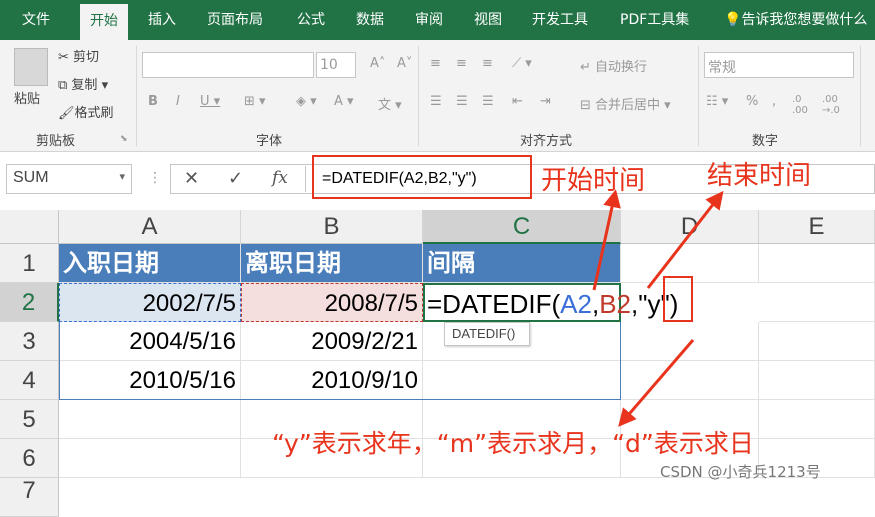 The height and width of the screenshot is (517, 875). I want to click on annotation-arrows, so click(658, 308).